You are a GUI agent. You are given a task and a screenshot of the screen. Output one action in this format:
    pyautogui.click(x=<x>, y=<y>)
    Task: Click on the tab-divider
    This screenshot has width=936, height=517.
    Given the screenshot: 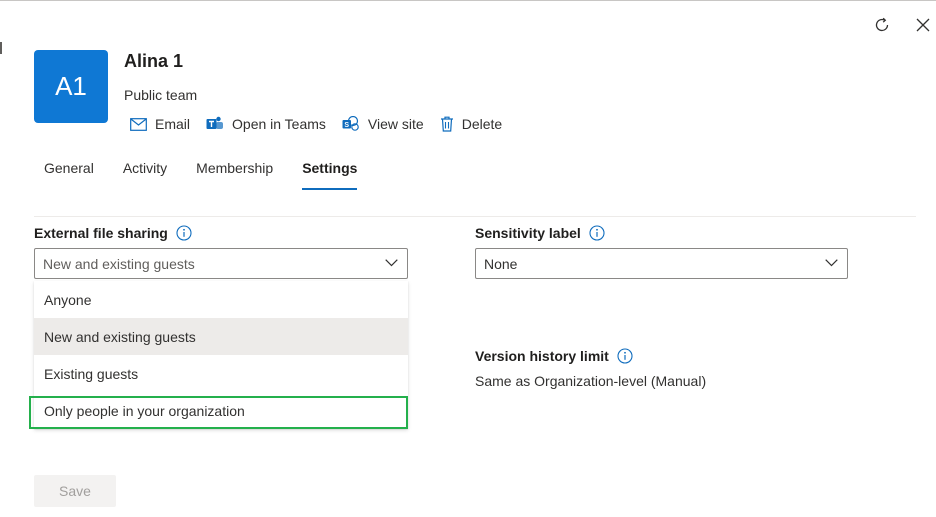 What is the action you would take?
    pyautogui.click(x=475, y=216)
    